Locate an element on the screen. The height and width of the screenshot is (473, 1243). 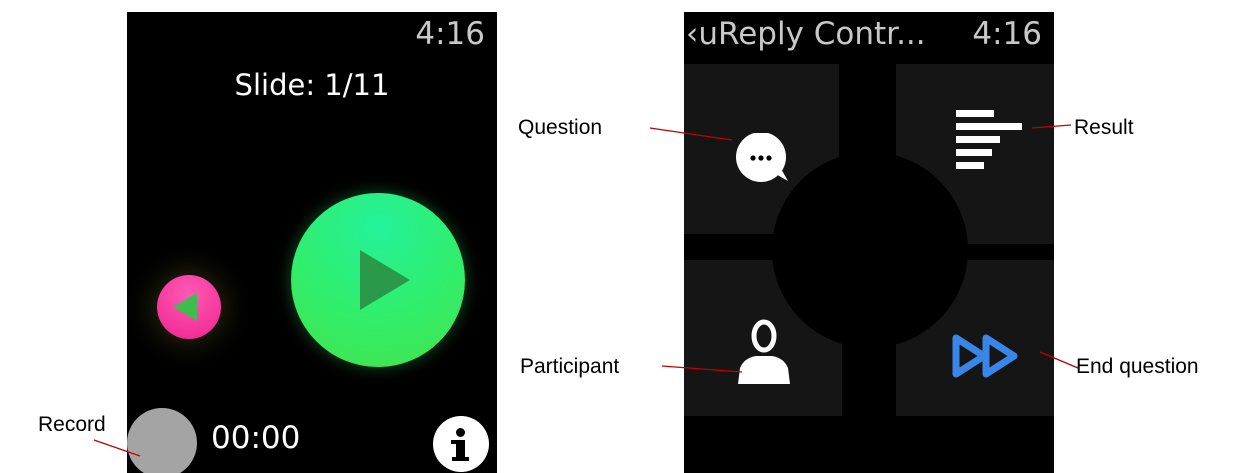
participant-label: Participant is located at coordinates (570, 366).